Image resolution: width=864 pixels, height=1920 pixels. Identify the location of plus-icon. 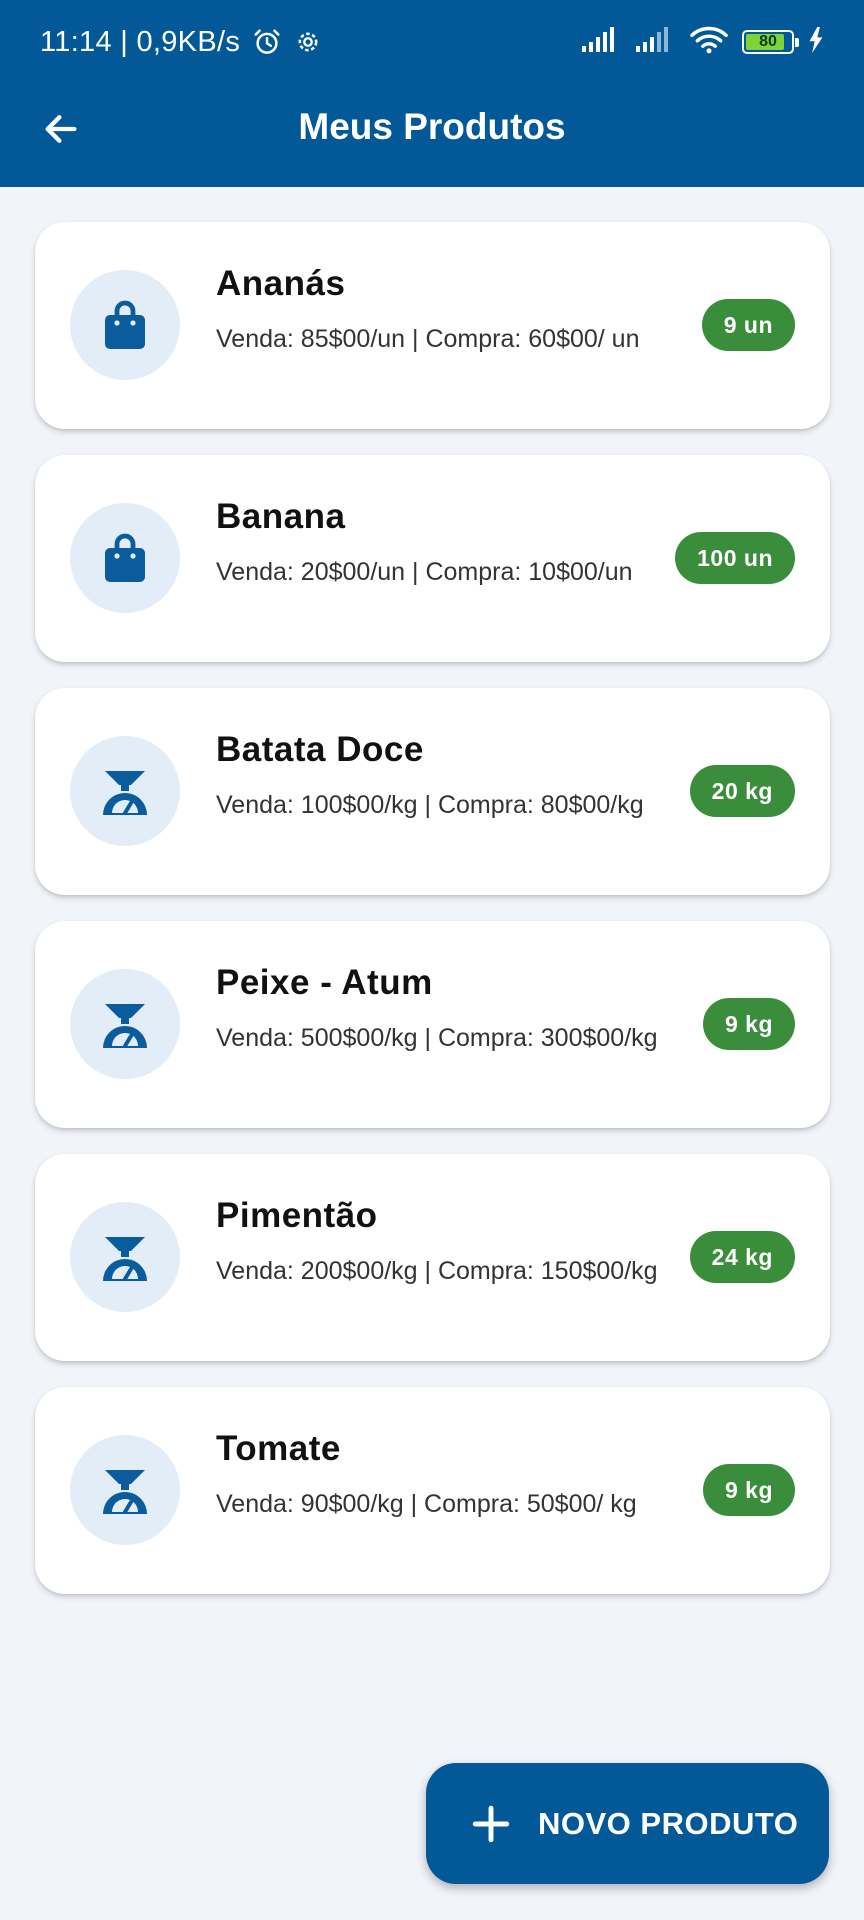
(491, 1824).